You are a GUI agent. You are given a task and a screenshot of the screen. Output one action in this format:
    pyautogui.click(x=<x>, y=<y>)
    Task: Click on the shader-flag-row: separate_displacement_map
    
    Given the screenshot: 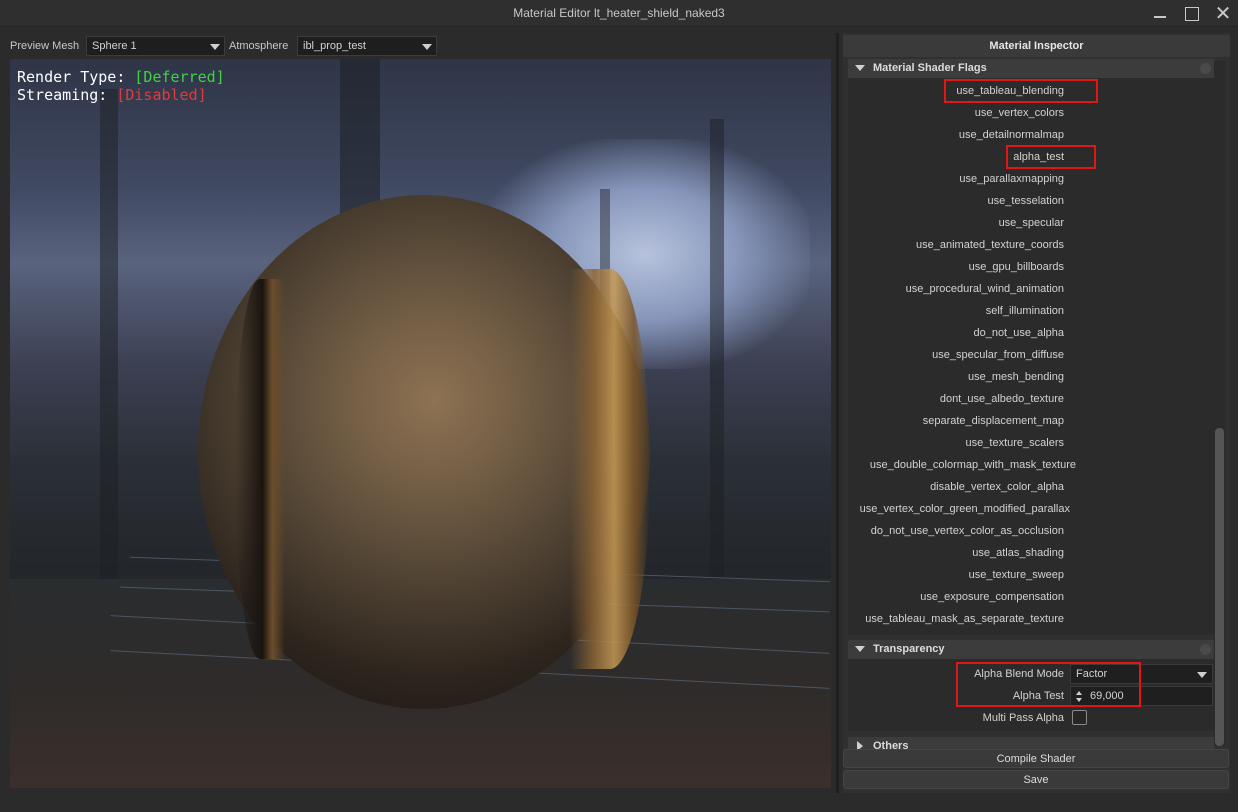 What is the action you would take?
    pyautogui.click(x=956, y=422)
    